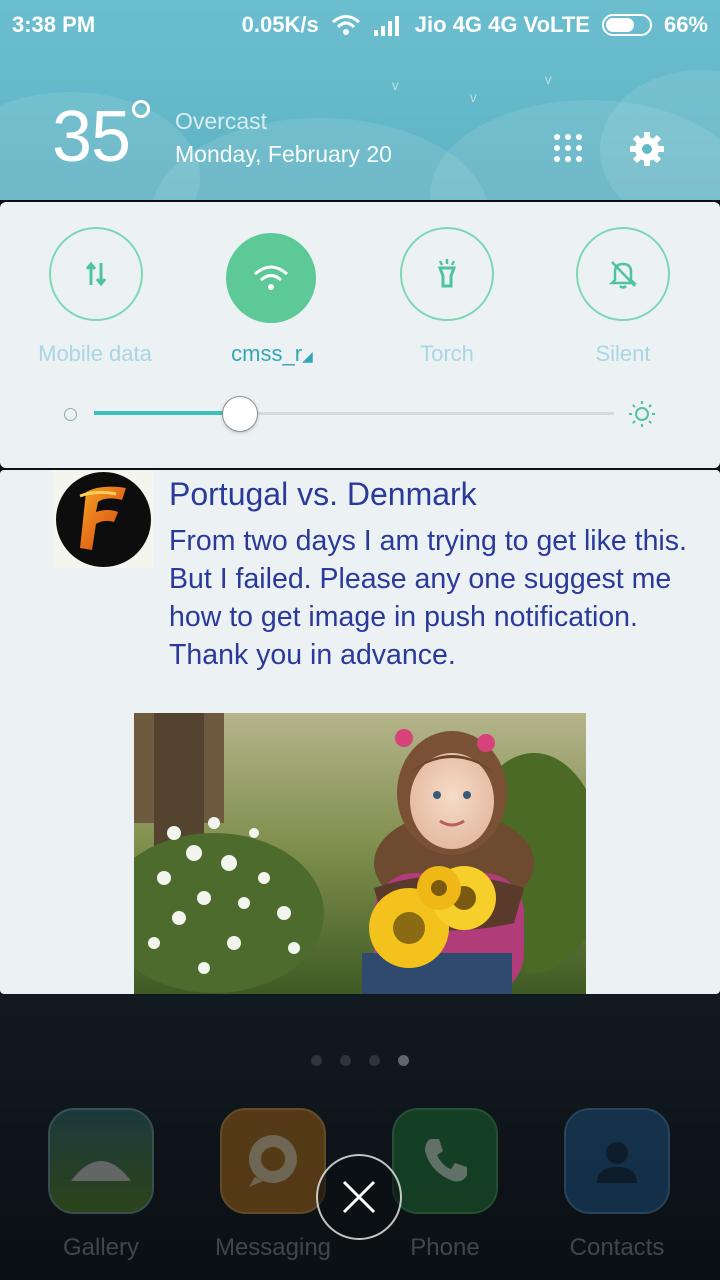 Image resolution: width=720 pixels, height=1280 pixels. I want to click on phone-icon, so click(446, 1160).